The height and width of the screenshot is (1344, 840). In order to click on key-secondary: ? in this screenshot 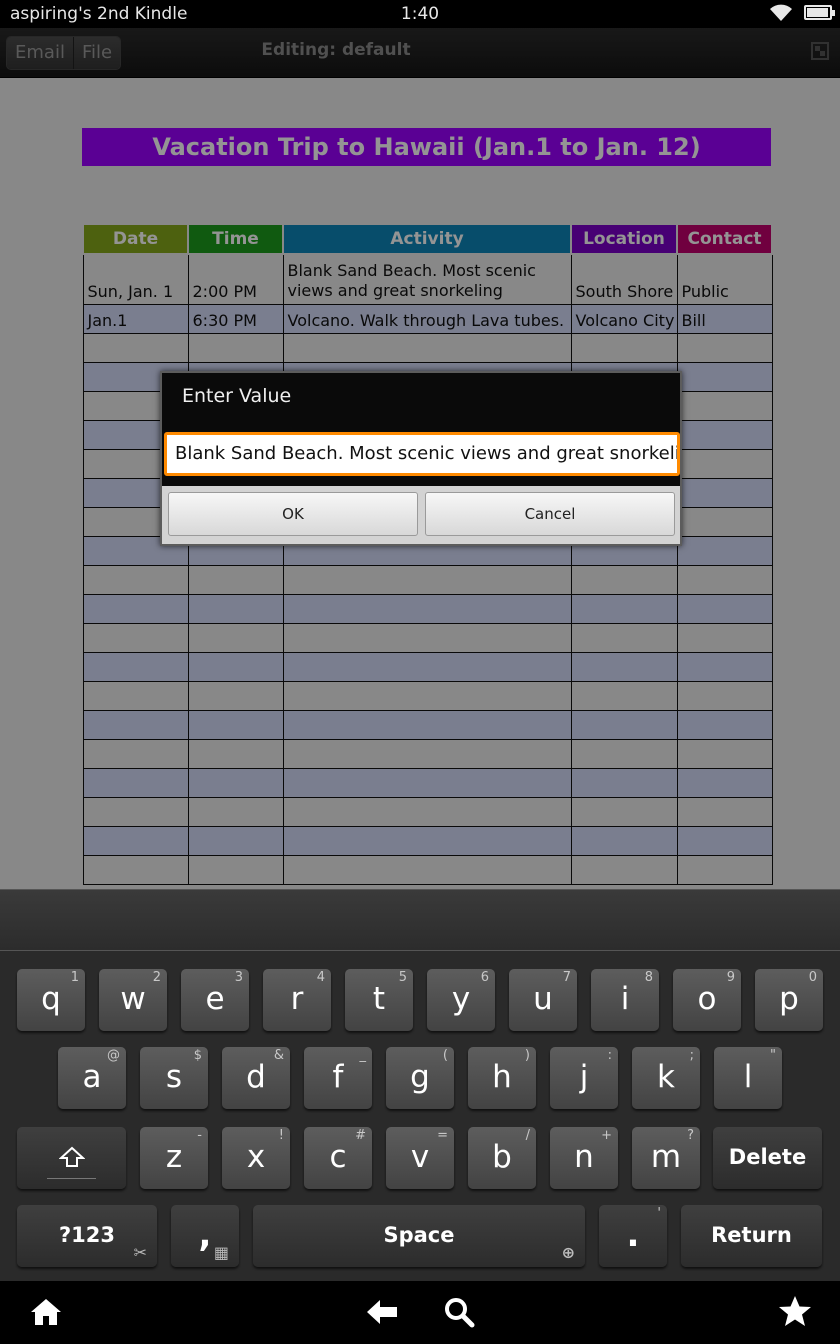, I will do `click(690, 1135)`.